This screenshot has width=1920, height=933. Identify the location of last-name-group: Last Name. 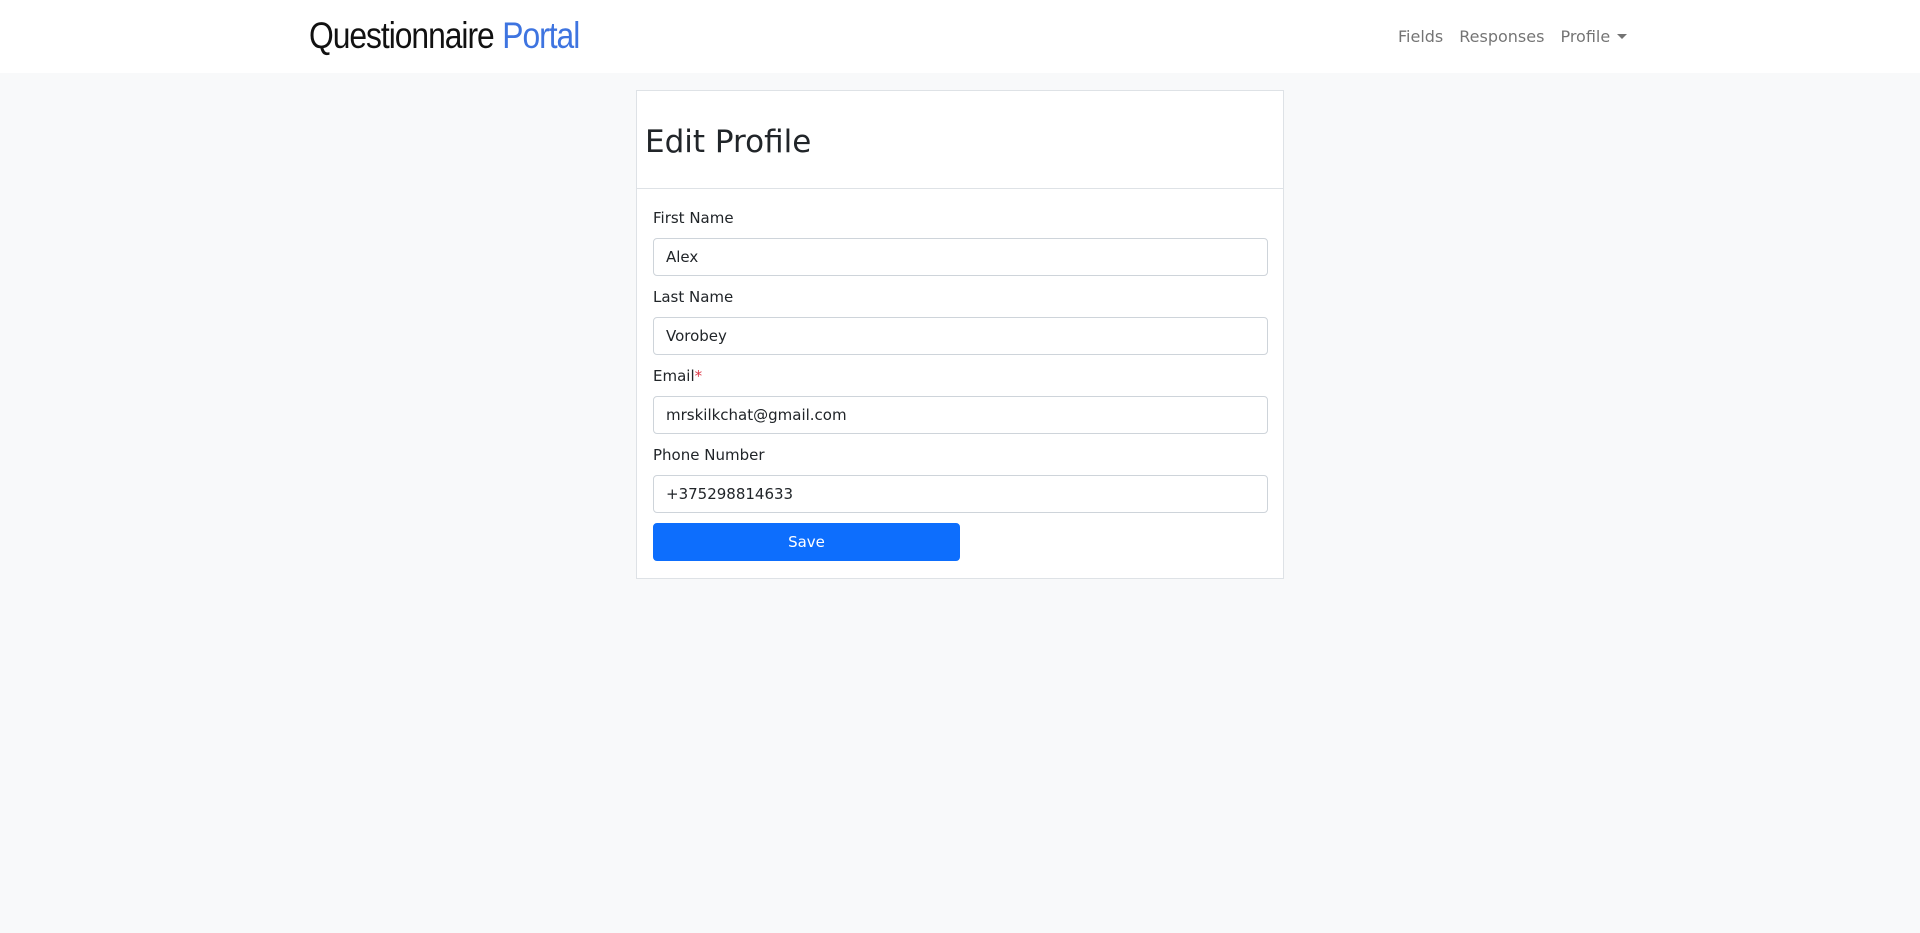
(960, 320).